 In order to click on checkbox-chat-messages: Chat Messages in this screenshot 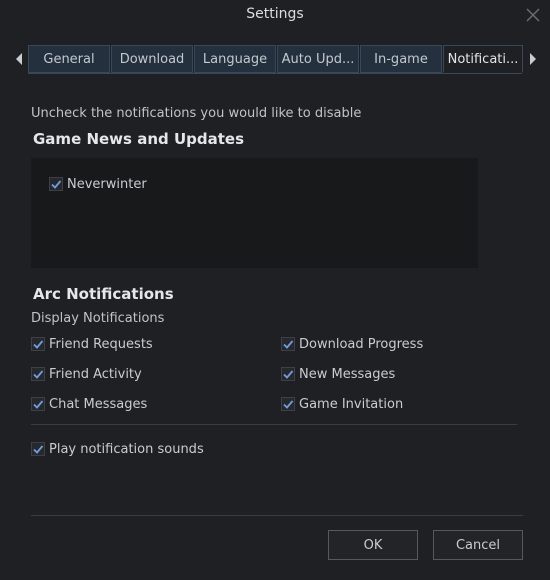, I will do `click(89, 404)`.